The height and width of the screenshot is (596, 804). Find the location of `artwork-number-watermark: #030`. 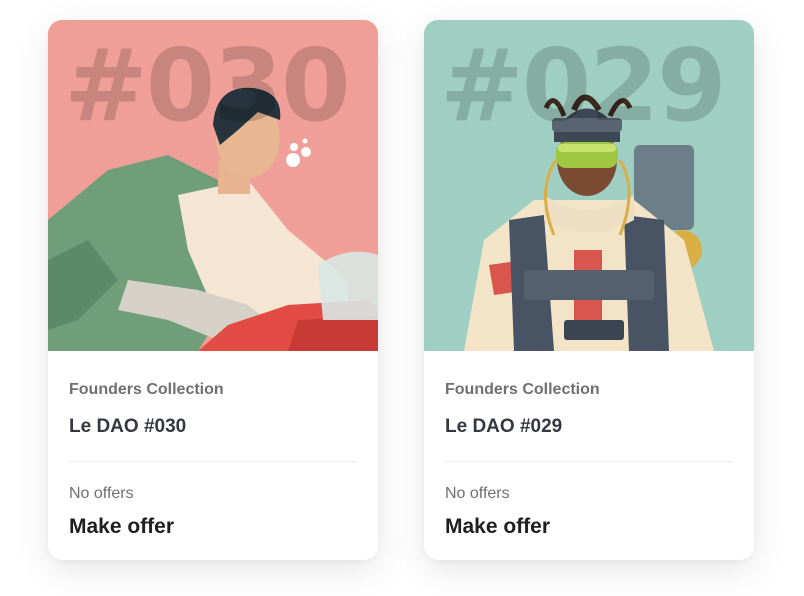

artwork-number-watermark: #030 is located at coordinates (207, 85).